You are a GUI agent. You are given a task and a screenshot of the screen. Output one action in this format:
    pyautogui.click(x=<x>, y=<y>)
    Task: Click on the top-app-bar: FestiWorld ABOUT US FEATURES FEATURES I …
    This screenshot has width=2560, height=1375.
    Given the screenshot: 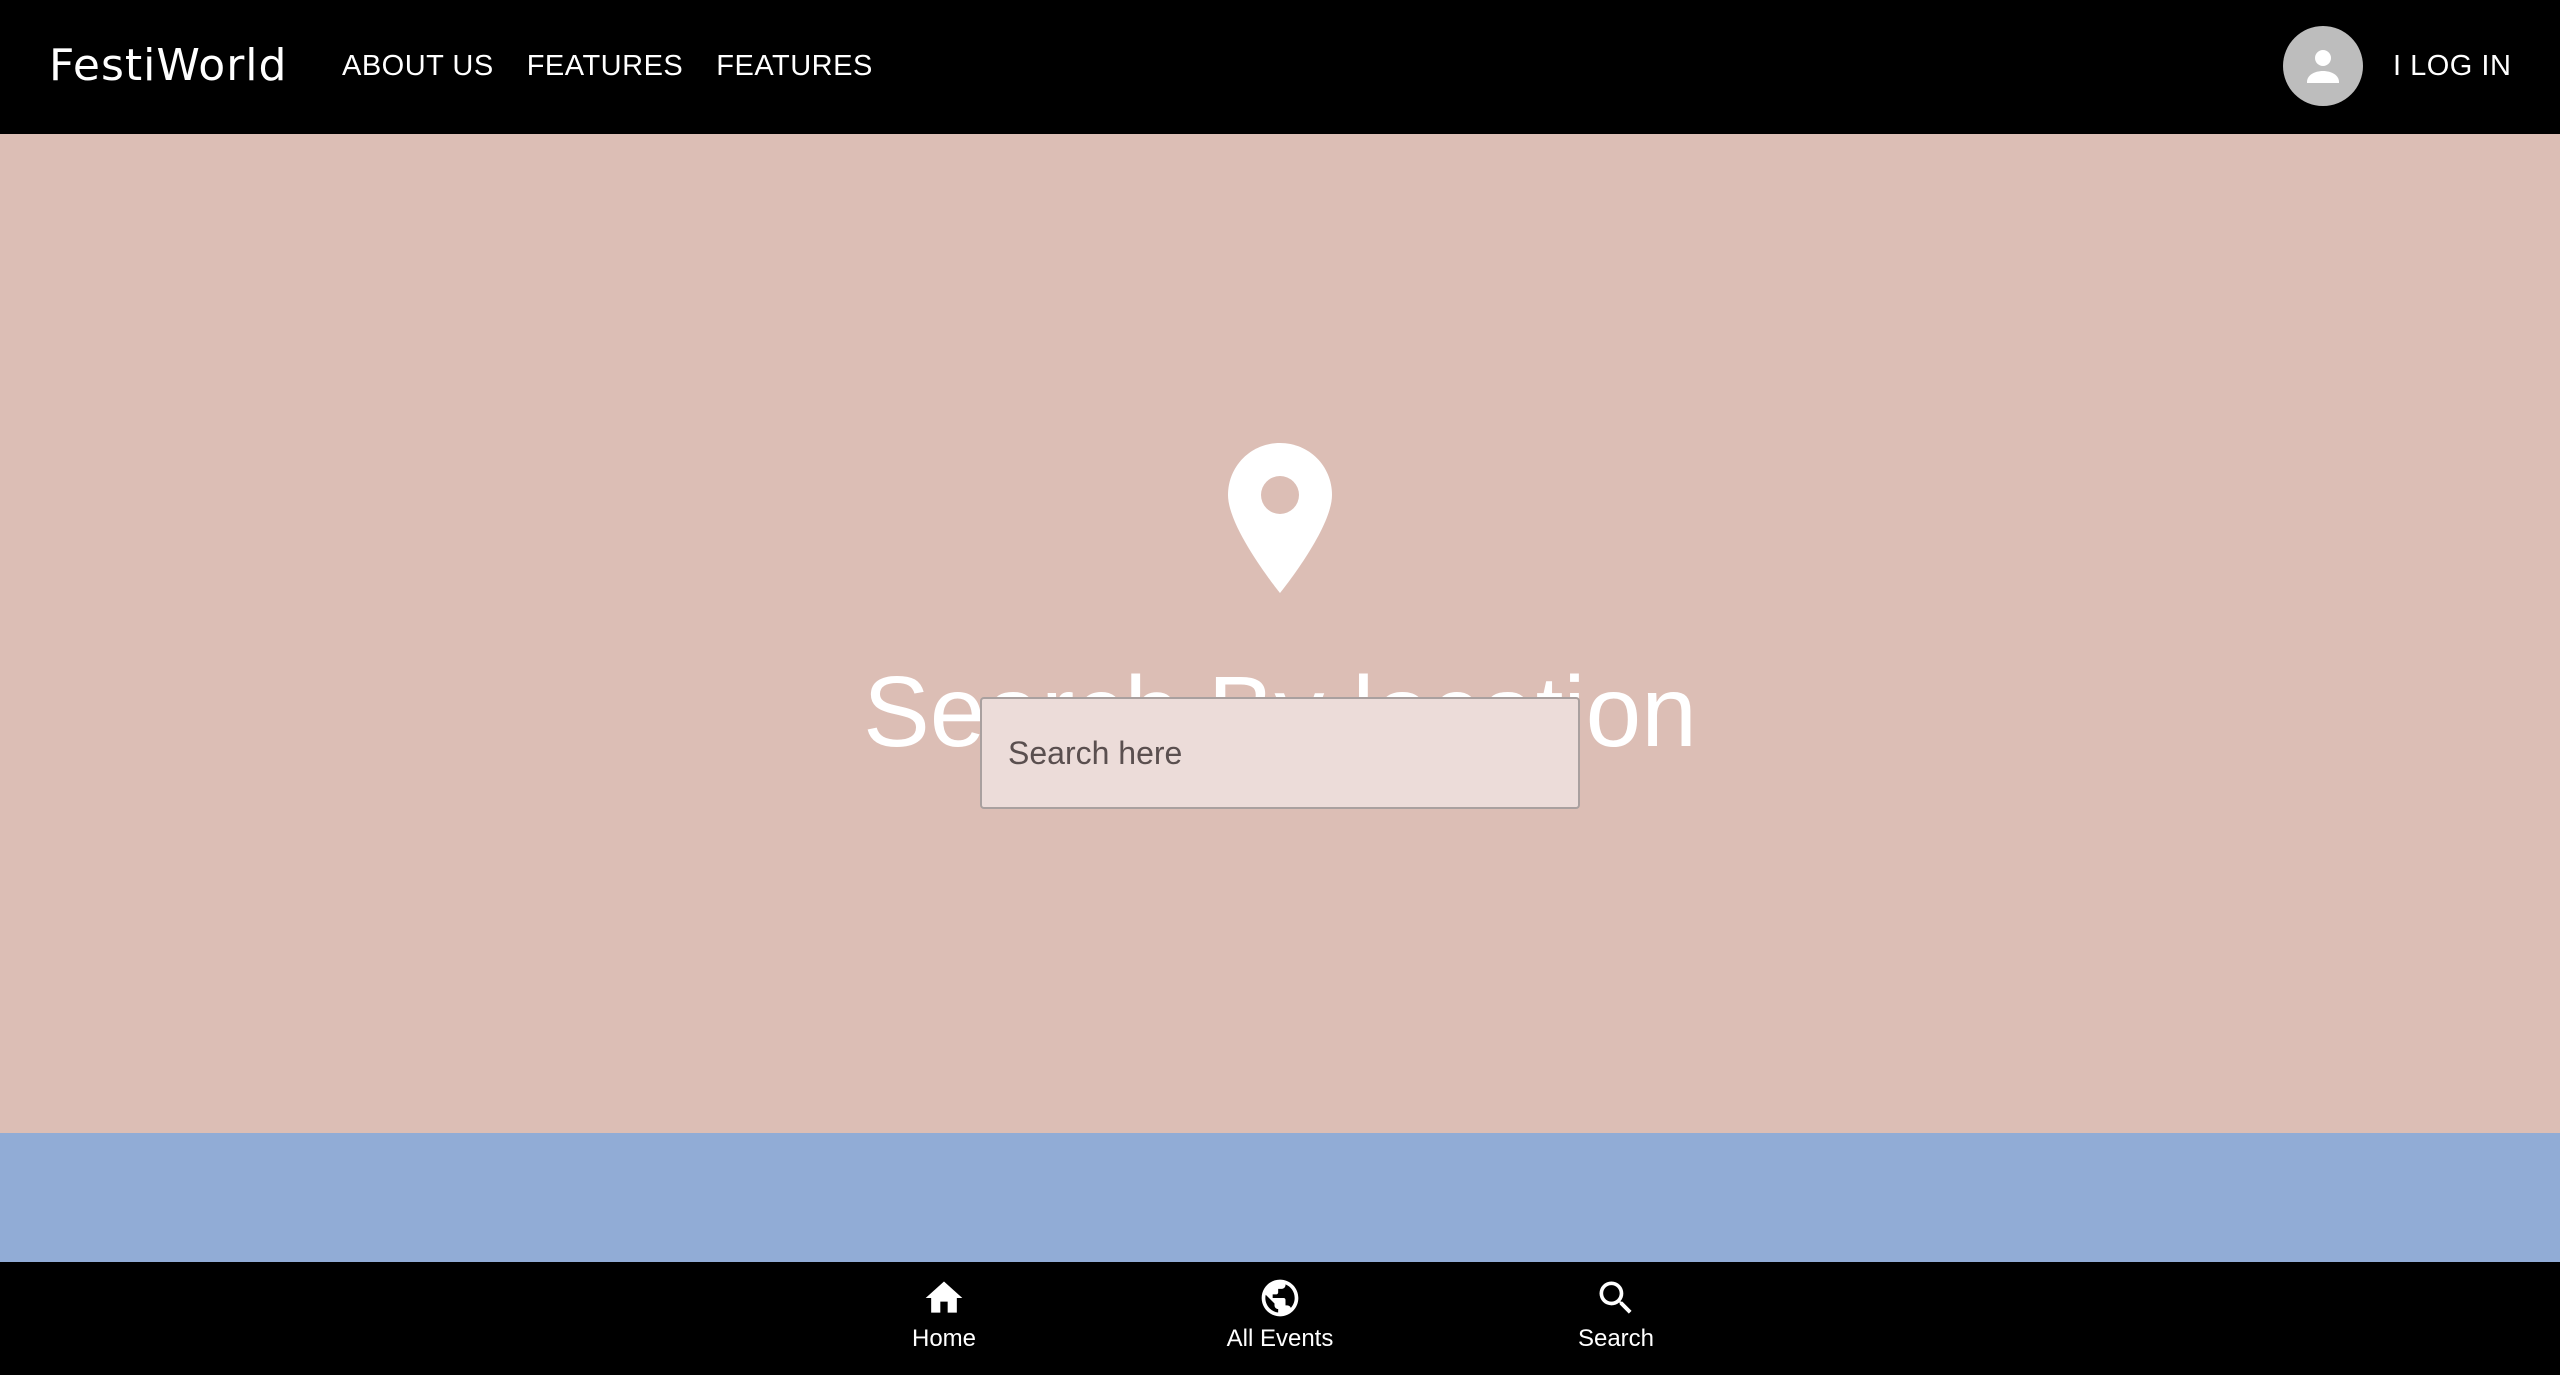 What is the action you would take?
    pyautogui.click(x=1280, y=67)
    